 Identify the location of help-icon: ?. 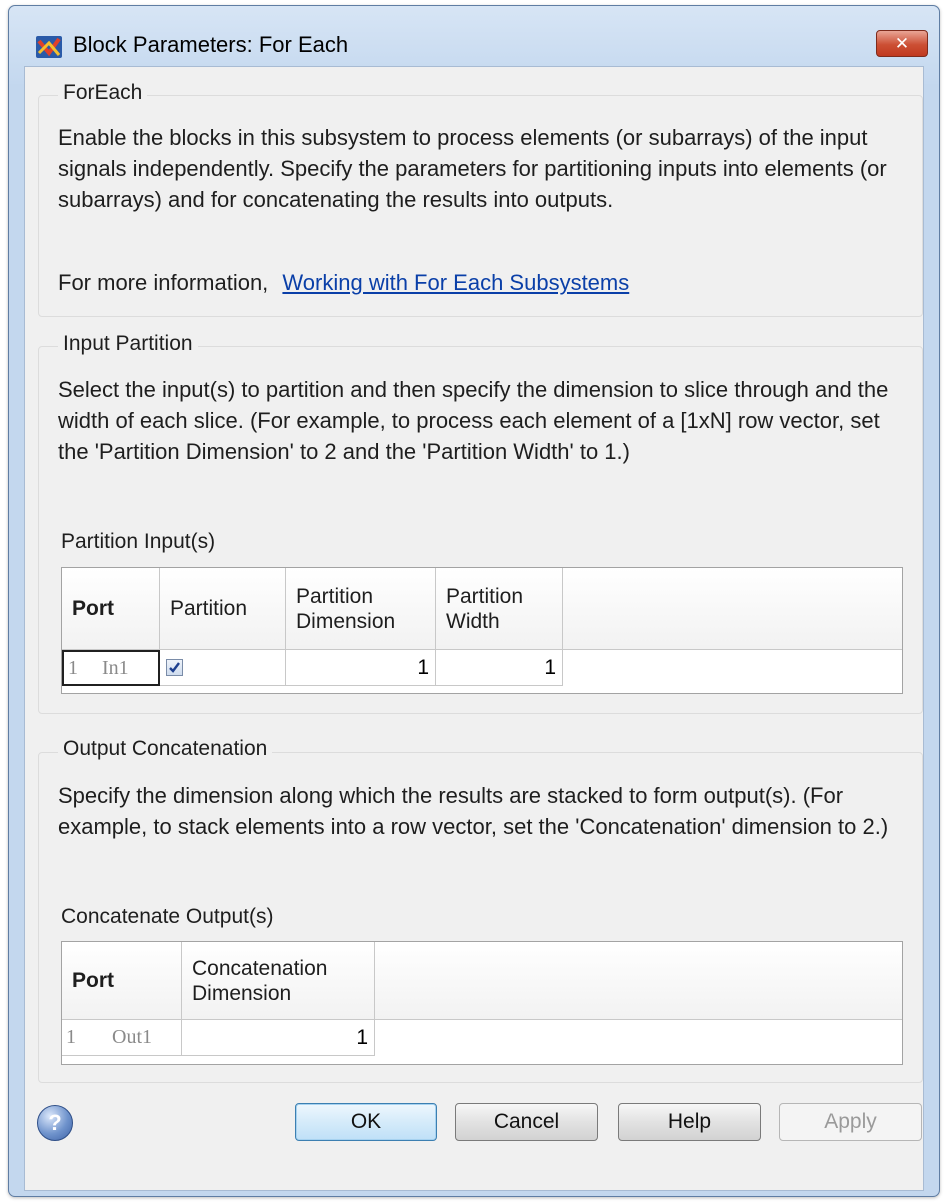
(55, 1123).